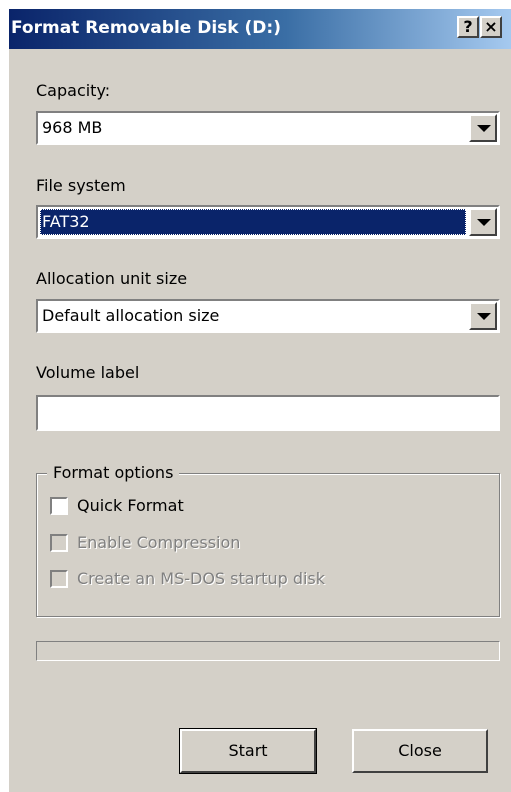 Image resolution: width=511 pixels, height=792 pixels. Describe the element at coordinates (201, 578) in the screenshot. I see `msdos-startup-label: Create an MS-DOS startup disk` at that location.